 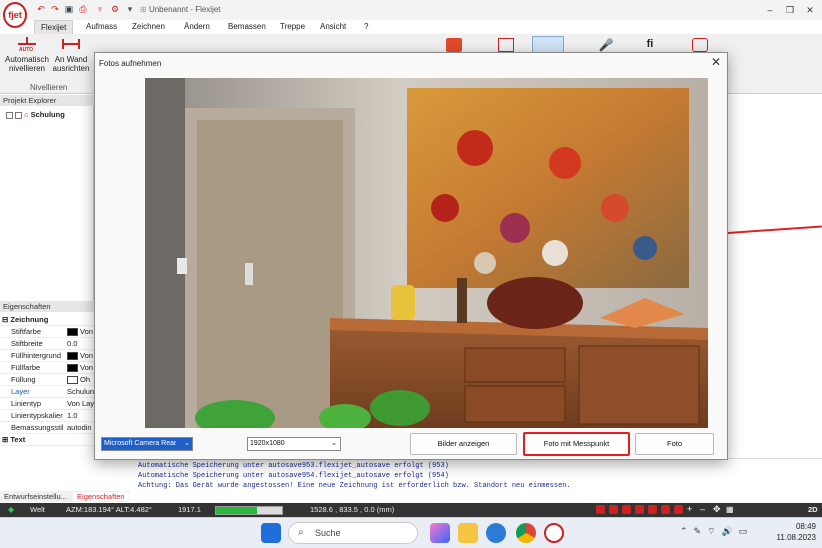 I want to click on menu-help: ?, so click(x=366, y=27).